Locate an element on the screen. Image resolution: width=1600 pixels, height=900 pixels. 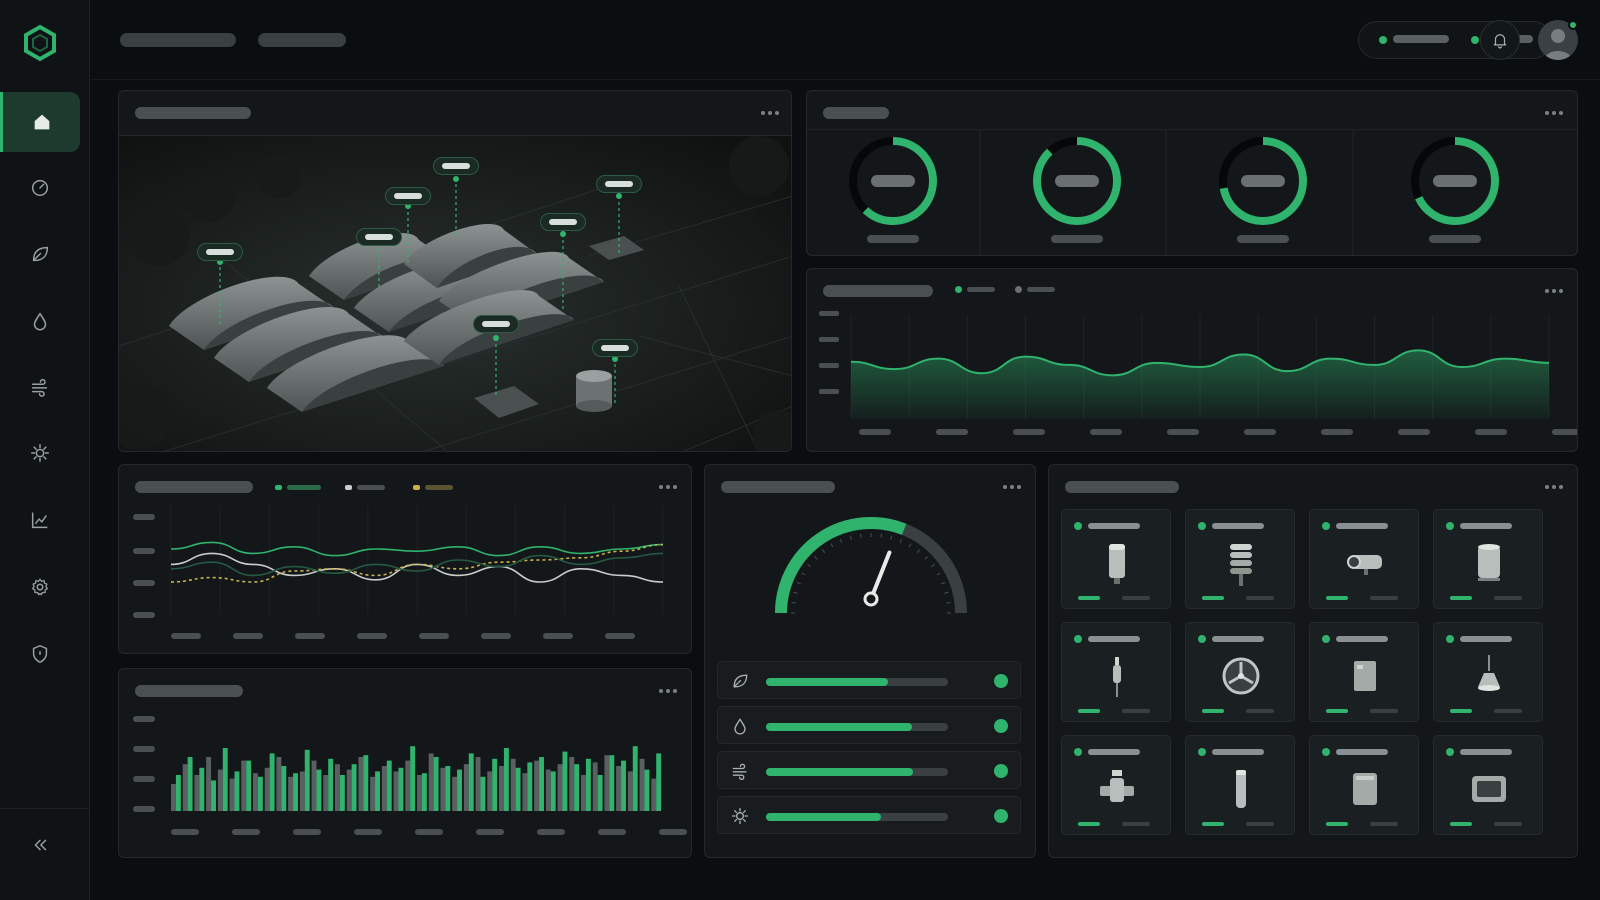
hexagon-logo-icon is located at coordinates (40, 43).